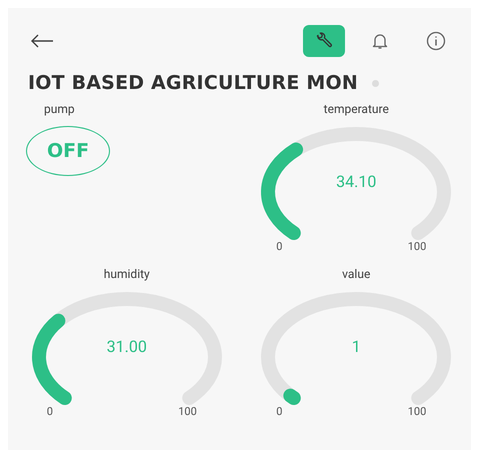  Describe the element at coordinates (59, 110) in the screenshot. I see `widget-label: pump` at that location.